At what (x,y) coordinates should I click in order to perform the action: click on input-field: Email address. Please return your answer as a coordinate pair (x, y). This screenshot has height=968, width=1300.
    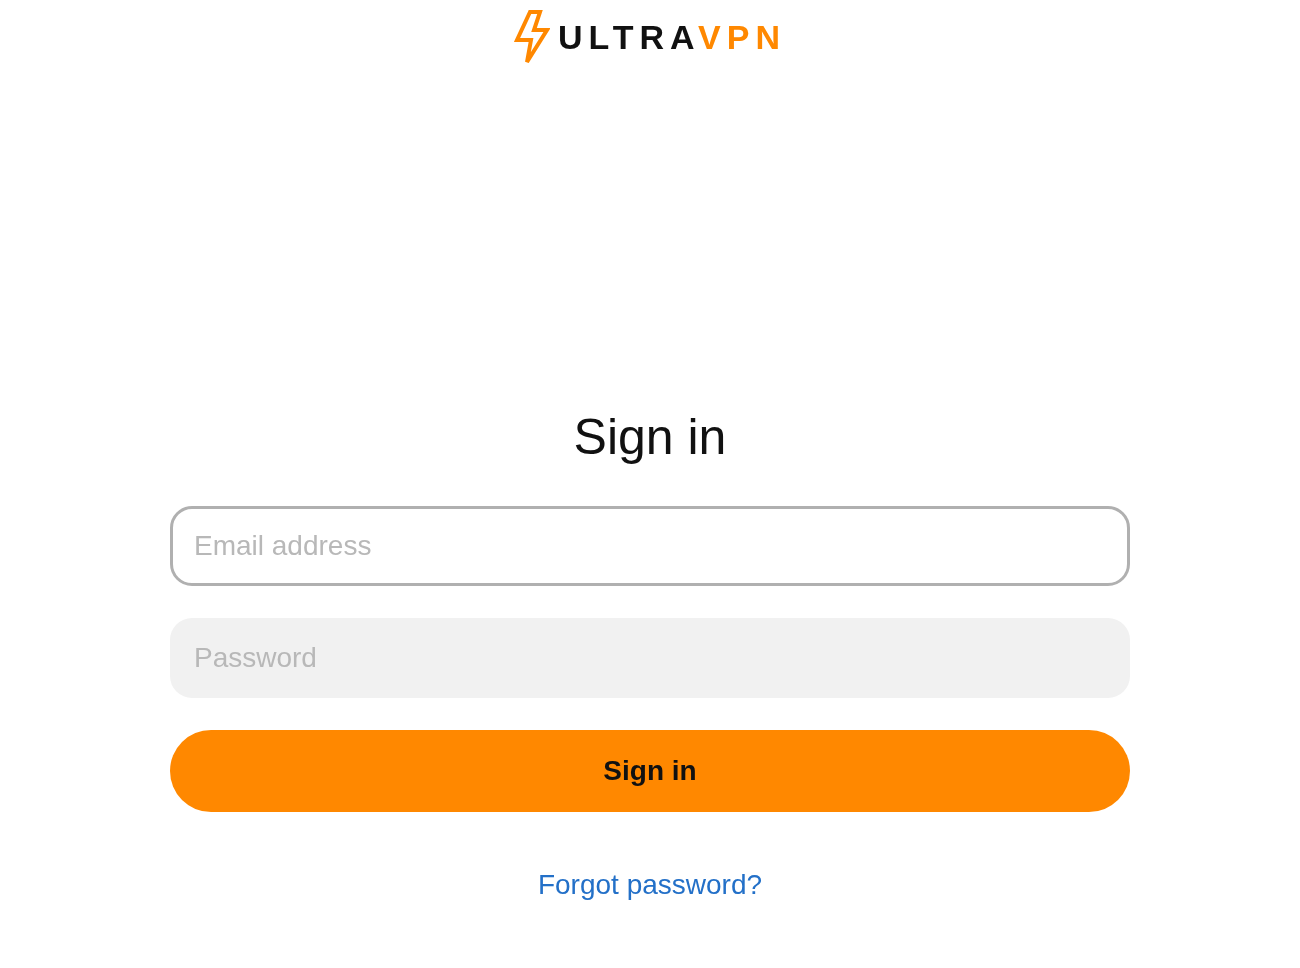
    Looking at the image, I should click on (650, 546).